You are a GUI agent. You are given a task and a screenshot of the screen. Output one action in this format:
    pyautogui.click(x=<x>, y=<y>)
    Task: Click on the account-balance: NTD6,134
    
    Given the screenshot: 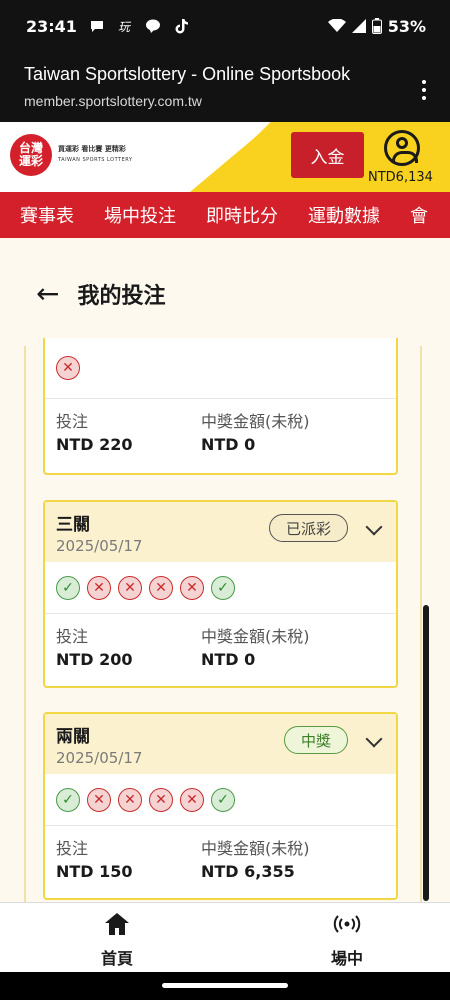 What is the action you would take?
    pyautogui.click(x=400, y=177)
    